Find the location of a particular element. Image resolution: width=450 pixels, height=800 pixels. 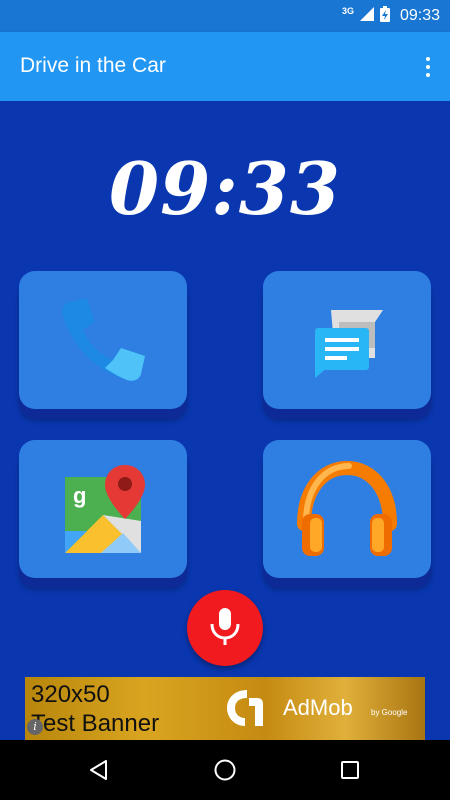

home-icon is located at coordinates (225, 770).